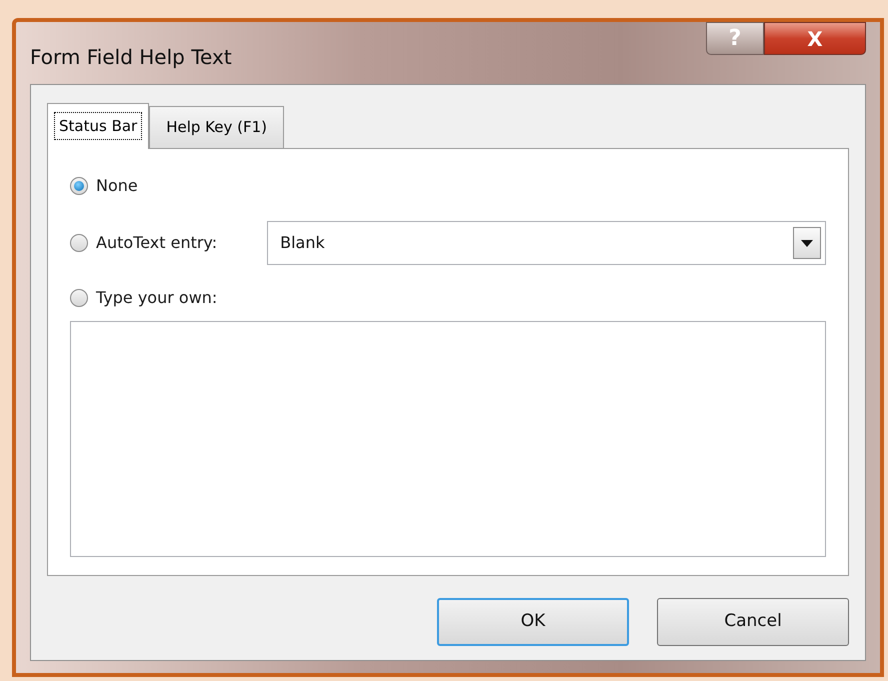  What do you see at coordinates (216, 127) in the screenshot?
I see `tab: Help Key (F1)` at bounding box center [216, 127].